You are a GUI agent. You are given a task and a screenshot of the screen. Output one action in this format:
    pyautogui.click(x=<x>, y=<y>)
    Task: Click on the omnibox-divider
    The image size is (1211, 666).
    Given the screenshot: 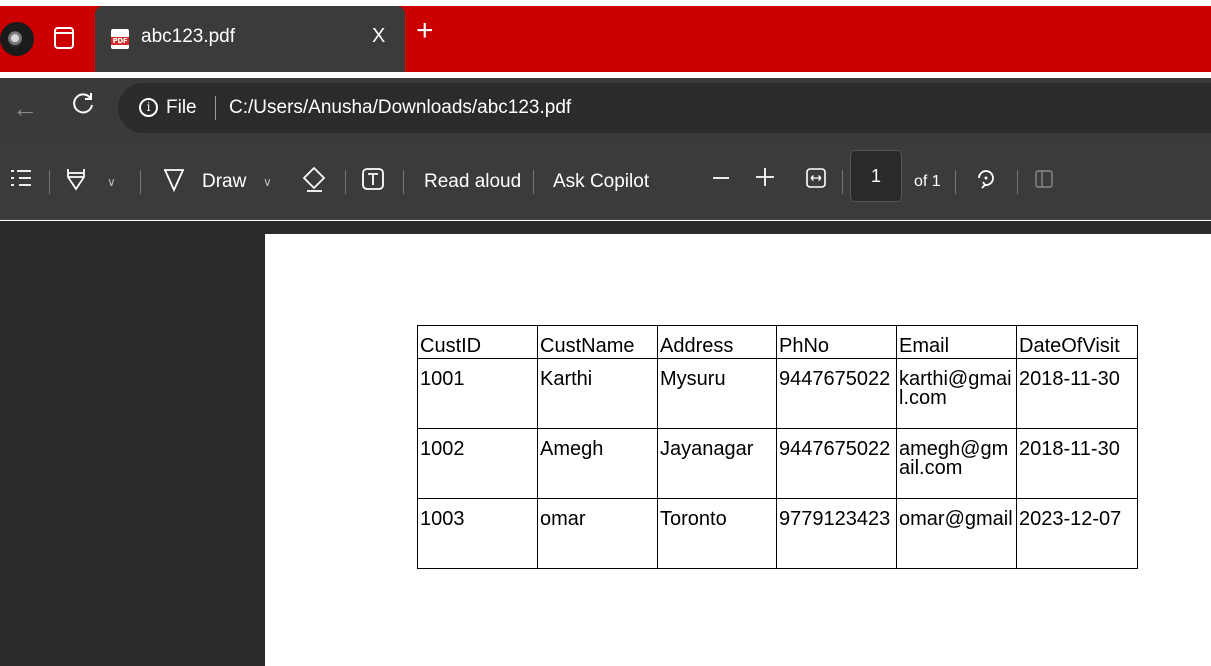 What is the action you would take?
    pyautogui.click(x=215, y=108)
    